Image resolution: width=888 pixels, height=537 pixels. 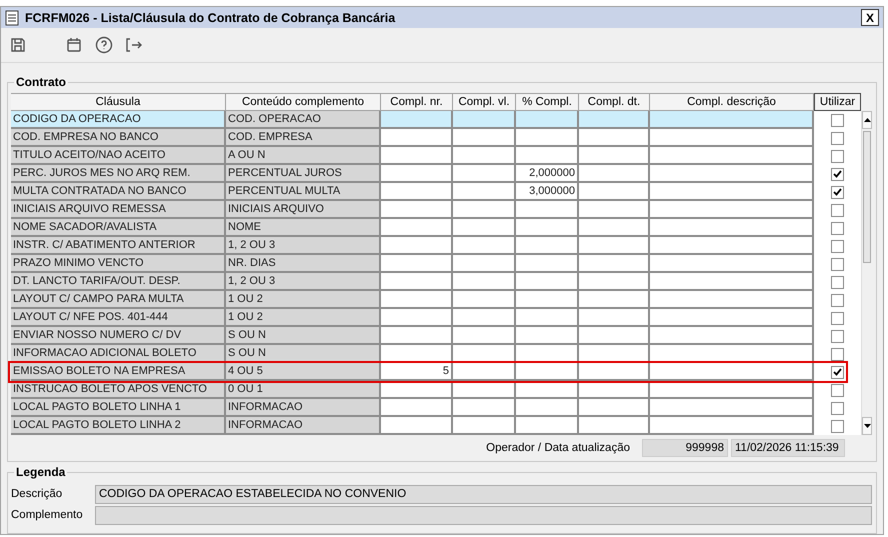 I want to click on column-header: Compl. dt., so click(x=614, y=102).